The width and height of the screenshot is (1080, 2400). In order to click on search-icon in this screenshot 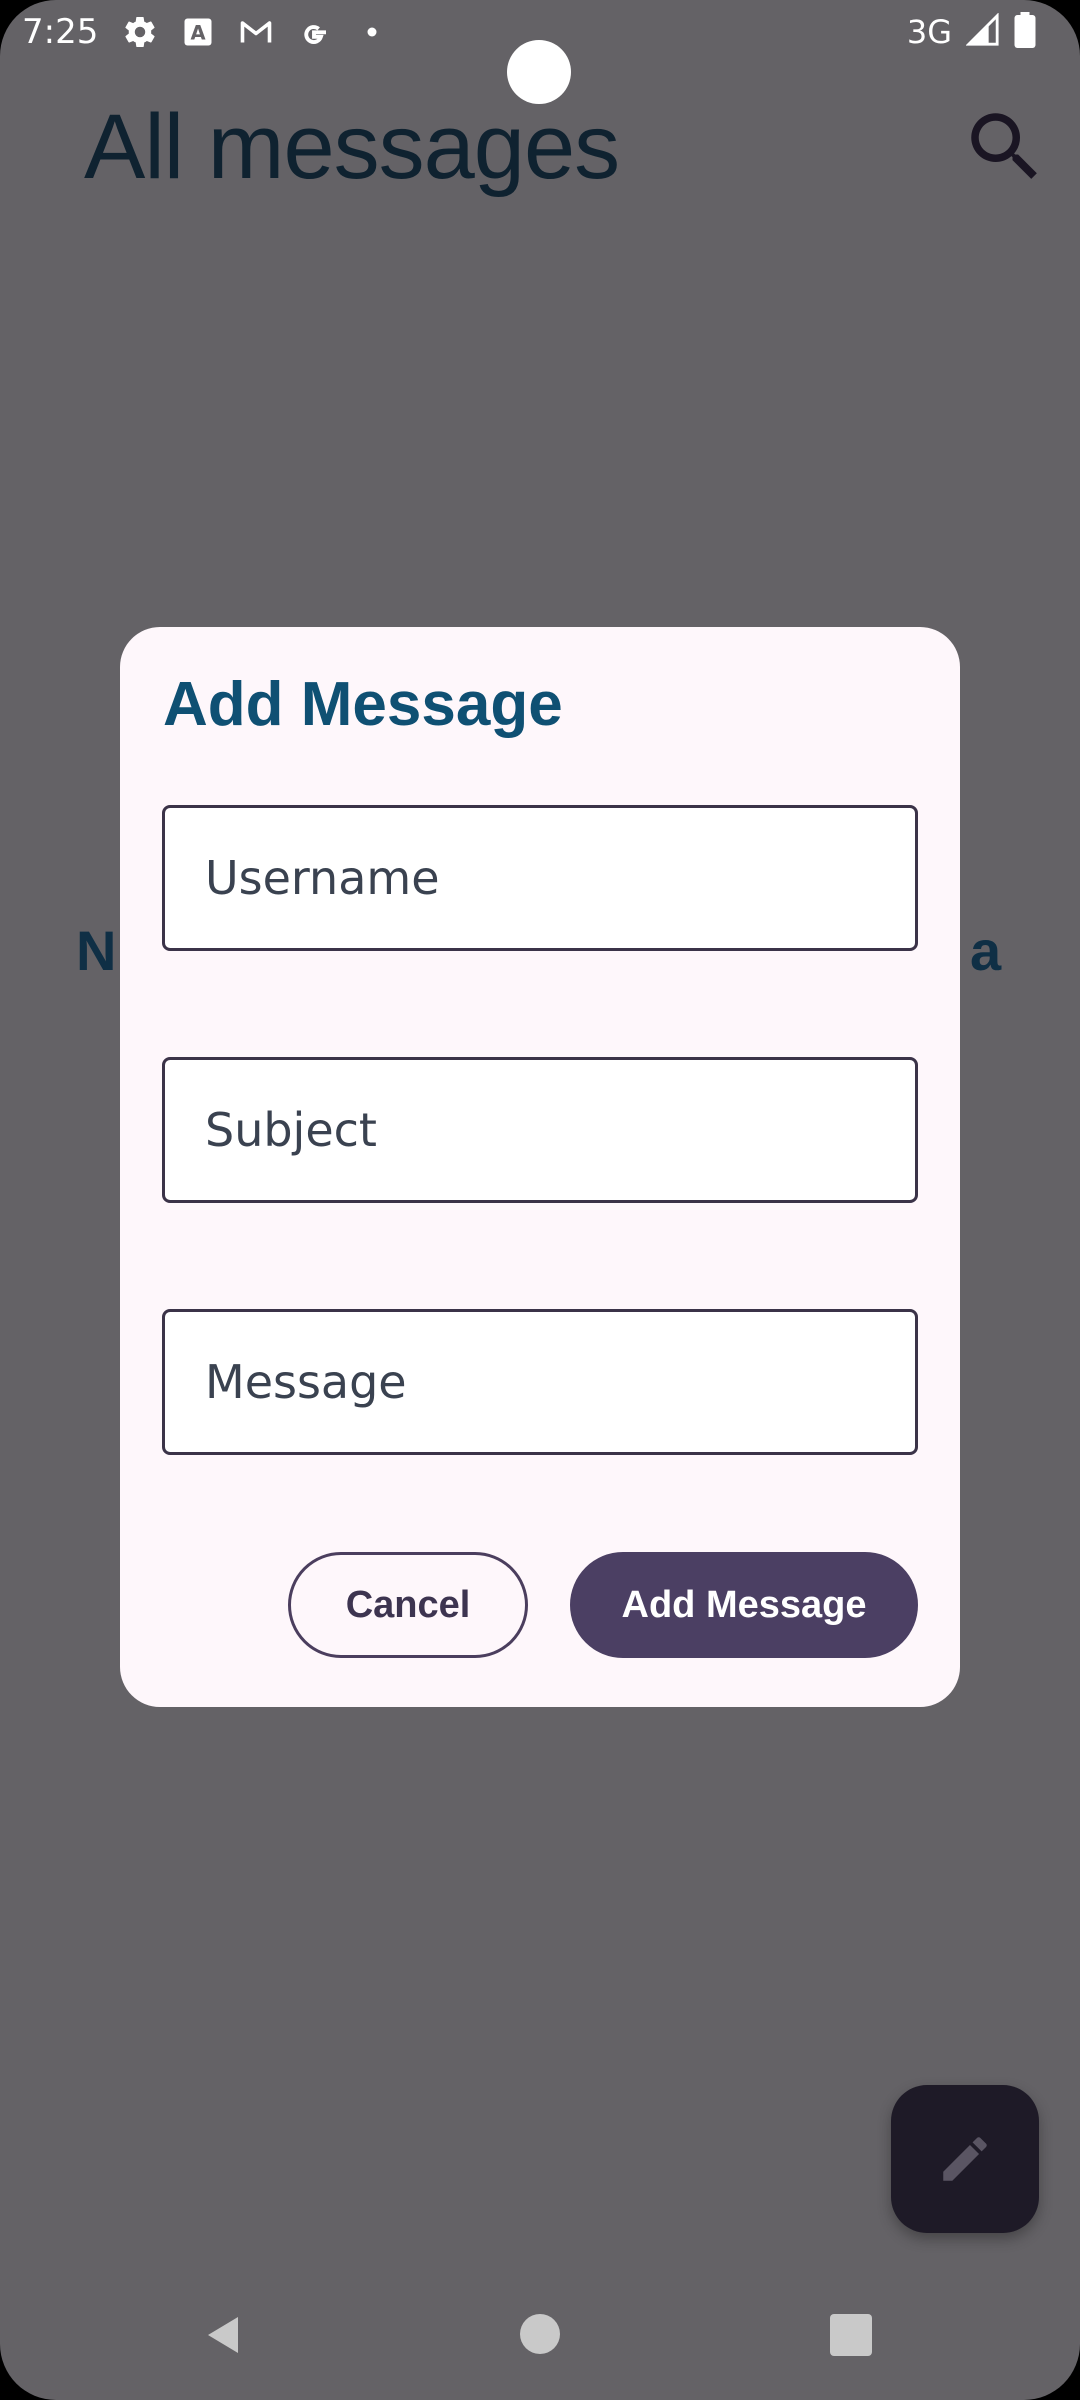, I will do `click(1004, 146)`.